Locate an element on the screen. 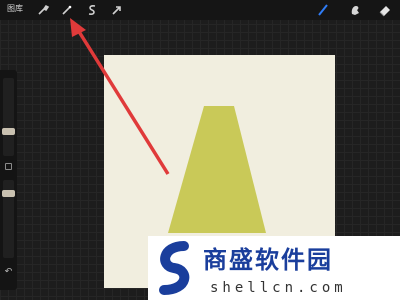 This screenshot has width=400, height=300. brush-icon is located at coordinates (323, 10).